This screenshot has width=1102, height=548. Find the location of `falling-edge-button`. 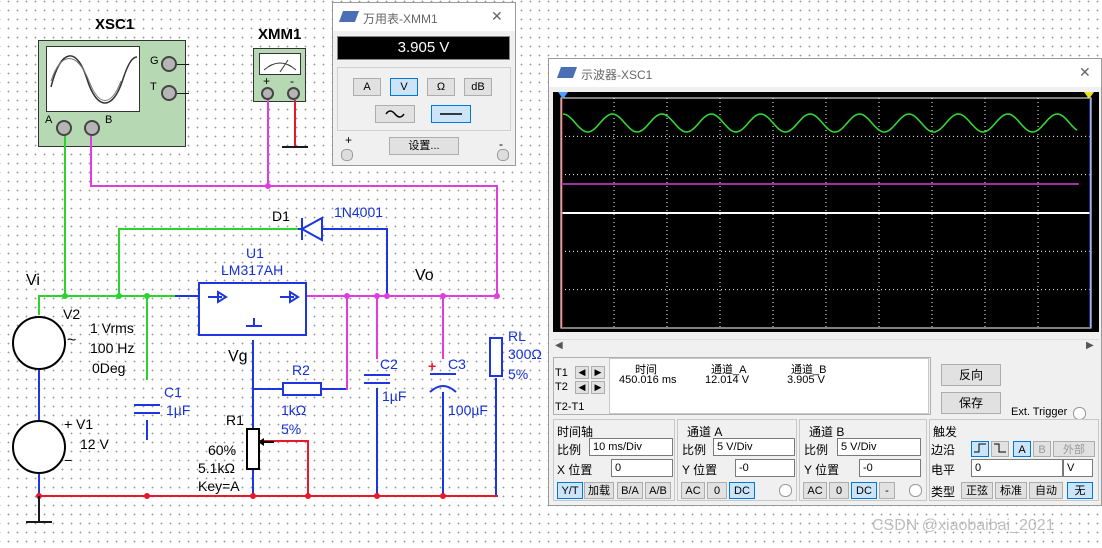

falling-edge-button is located at coordinates (1000, 449).